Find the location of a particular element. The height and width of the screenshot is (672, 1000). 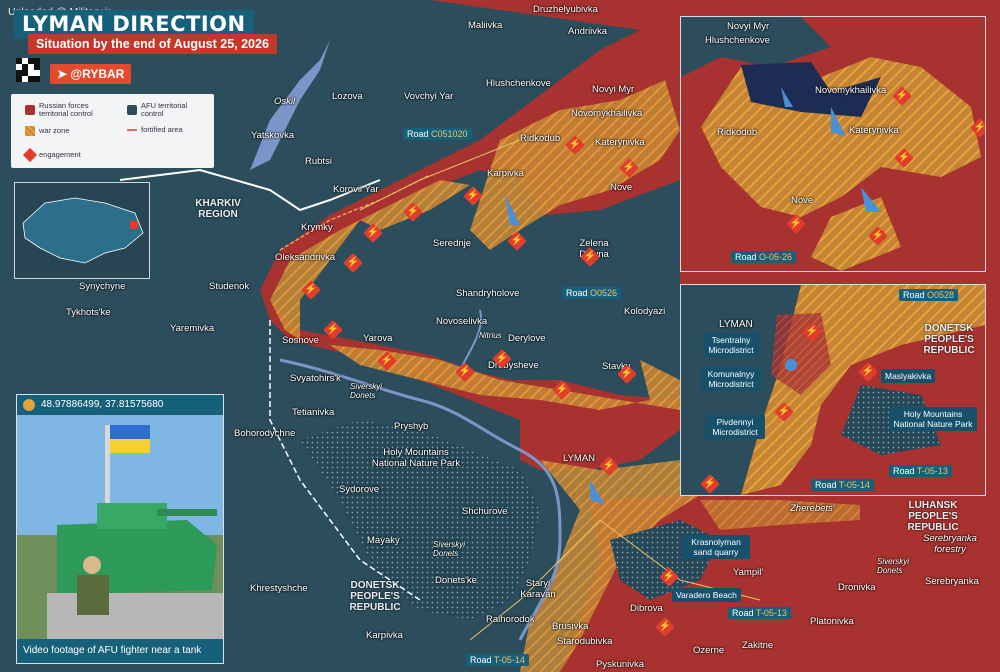

photo-coords-bar: 48.97886499, 37.81575680 is located at coordinates (120, 405).